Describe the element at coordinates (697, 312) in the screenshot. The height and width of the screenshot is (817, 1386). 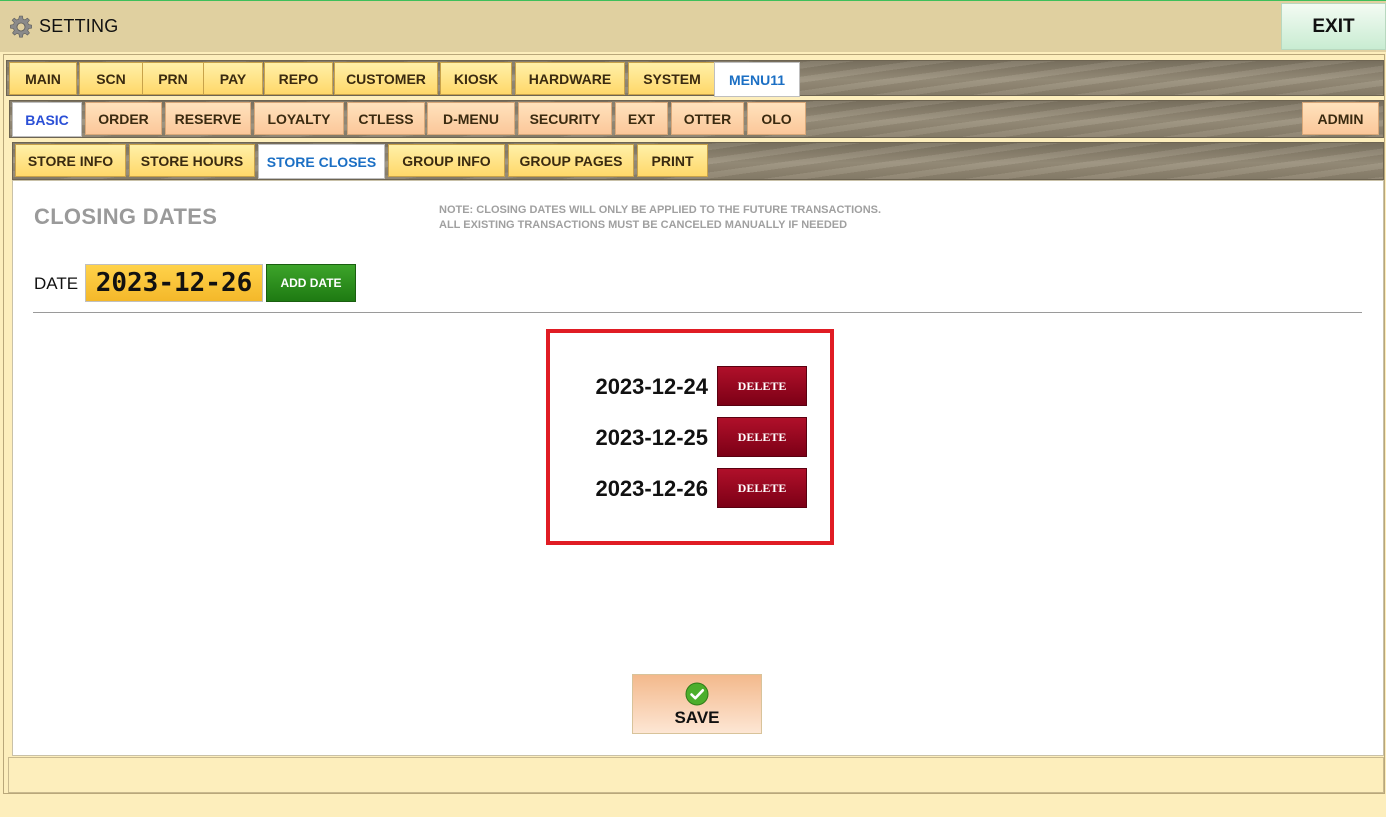
I see `divider` at that location.